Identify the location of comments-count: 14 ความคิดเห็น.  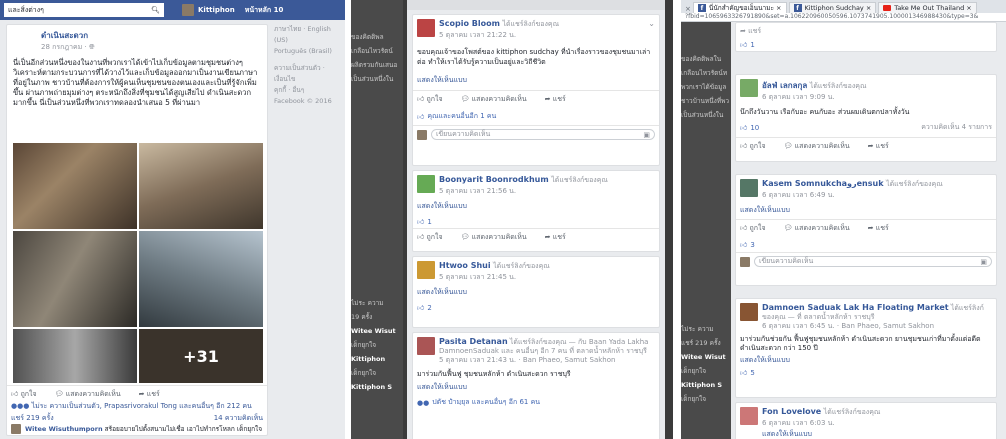
(238, 418).